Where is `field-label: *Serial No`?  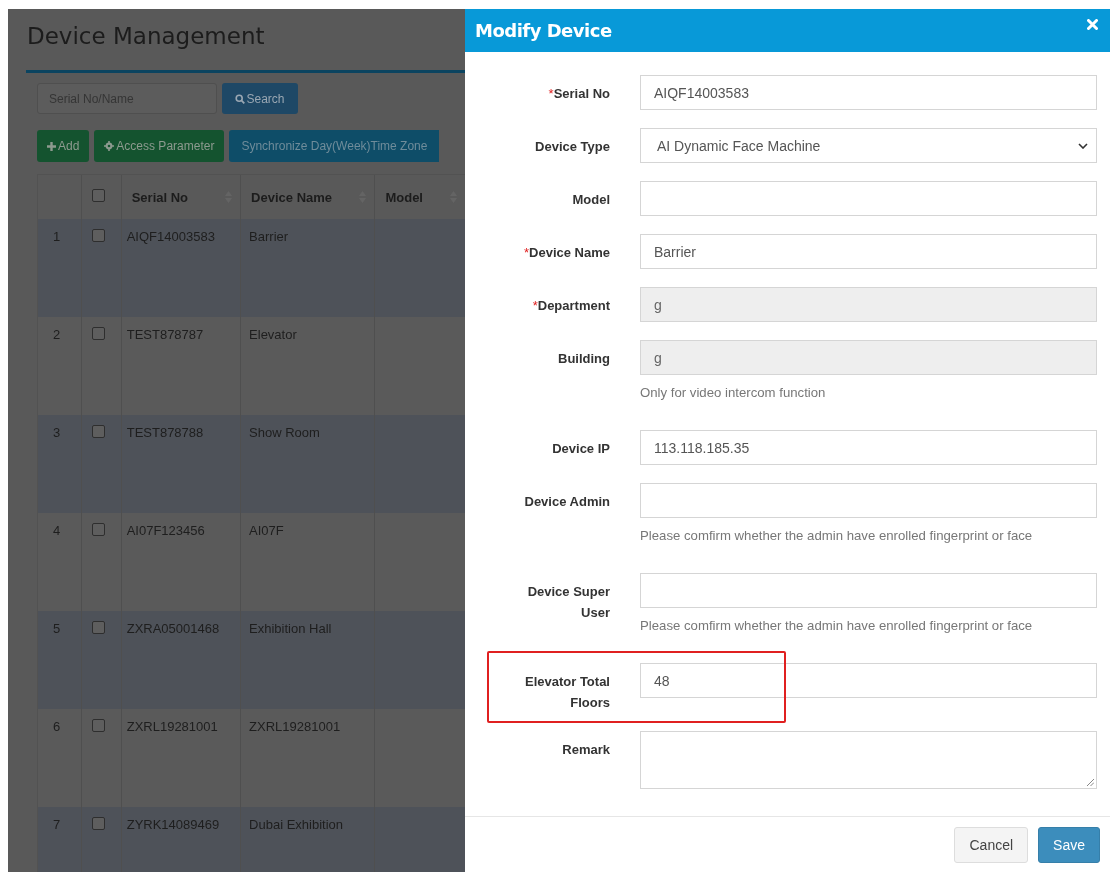
field-label: *Serial No is located at coordinates (579, 94).